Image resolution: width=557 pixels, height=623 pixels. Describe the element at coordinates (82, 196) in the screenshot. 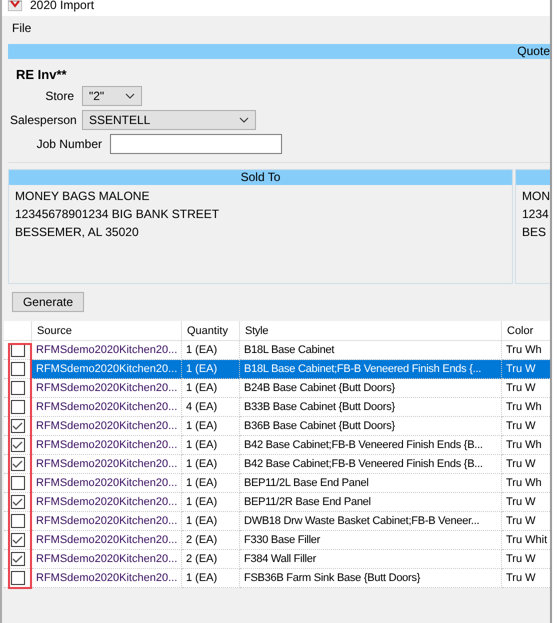

I see `address-line: MONEY BAGS MALONE` at that location.